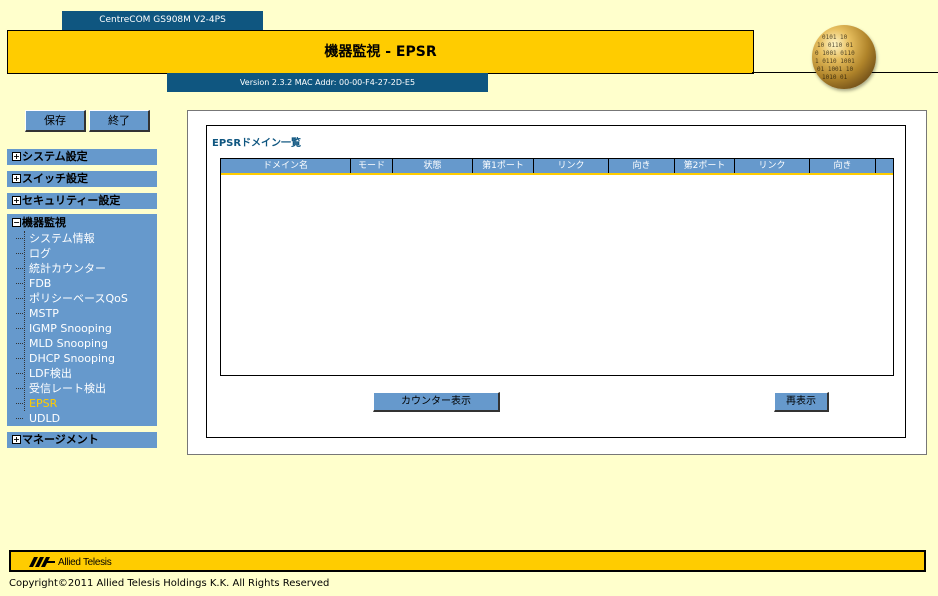  What do you see at coordinates (380, 52) in the screenshot?
I see `page-title: 機器監視 - EPSR` at bounding box center [380, 52].